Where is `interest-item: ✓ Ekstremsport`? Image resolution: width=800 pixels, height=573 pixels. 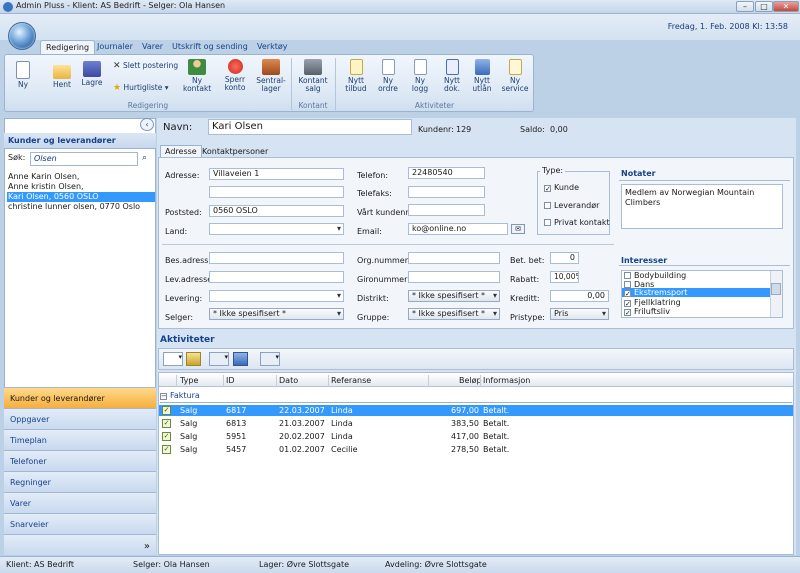
interest-item: ✓ Ekstremsport is located at coordinates (696, 293).